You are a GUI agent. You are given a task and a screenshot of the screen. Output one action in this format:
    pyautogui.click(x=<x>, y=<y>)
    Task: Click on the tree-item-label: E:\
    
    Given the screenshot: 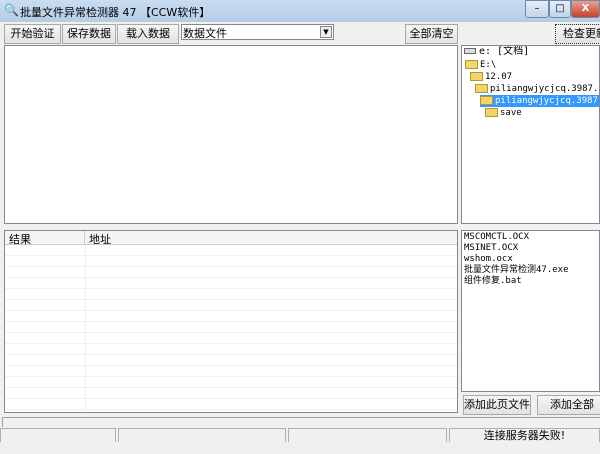 What is the action you would take?
    pyautogui.click(x=488, y=65)
    